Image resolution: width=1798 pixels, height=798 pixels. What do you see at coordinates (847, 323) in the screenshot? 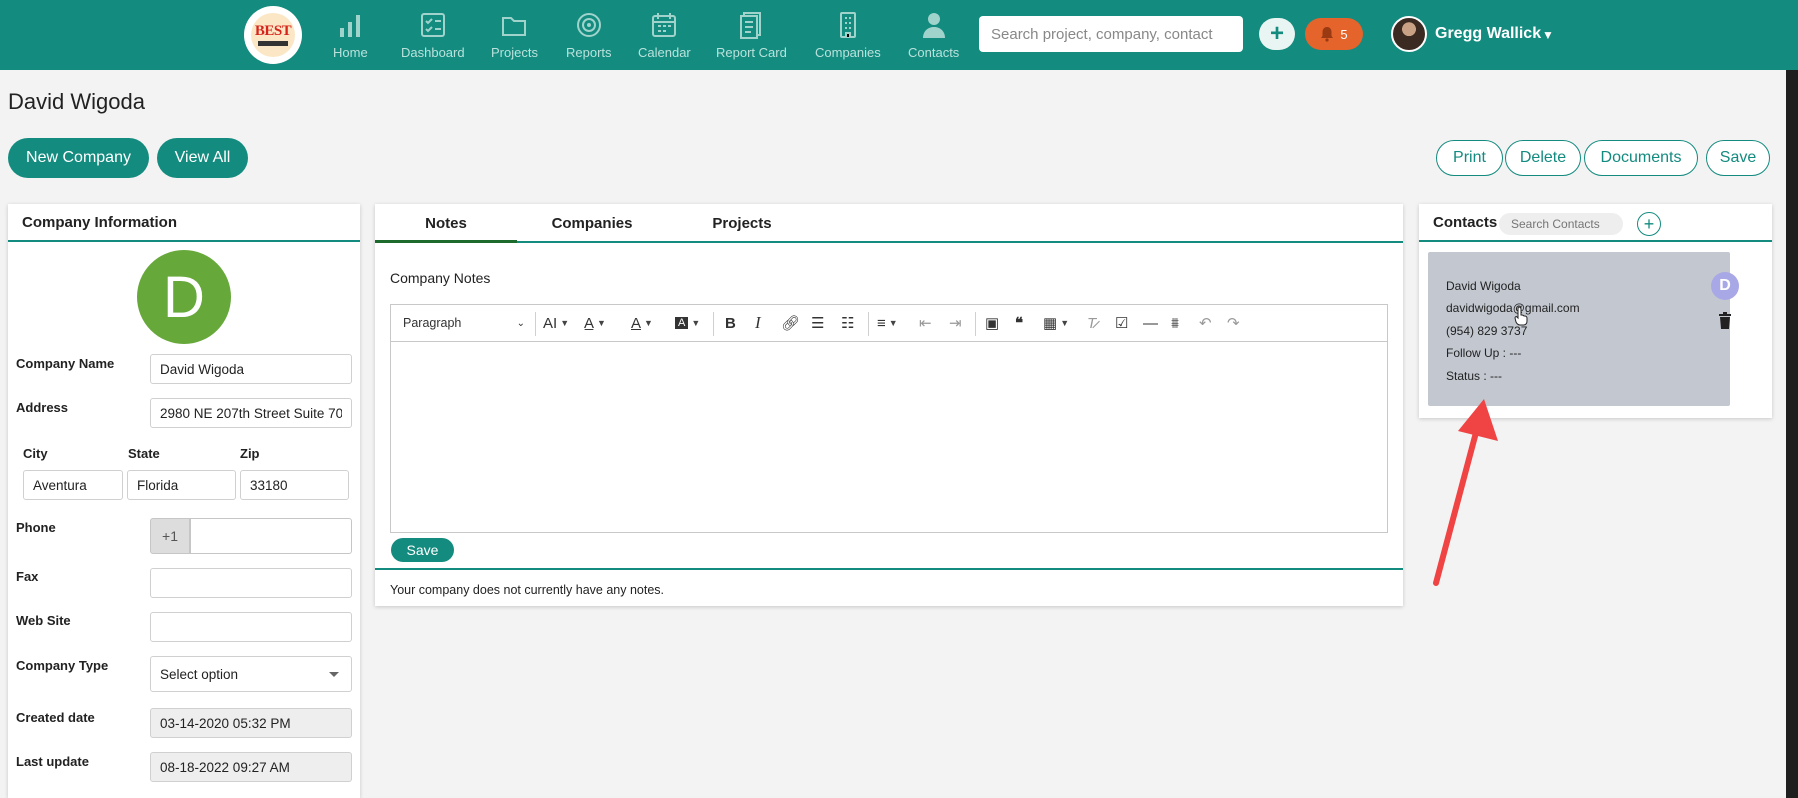
I see `numbered-list-button: ☷` at bounding box center [847, 323].